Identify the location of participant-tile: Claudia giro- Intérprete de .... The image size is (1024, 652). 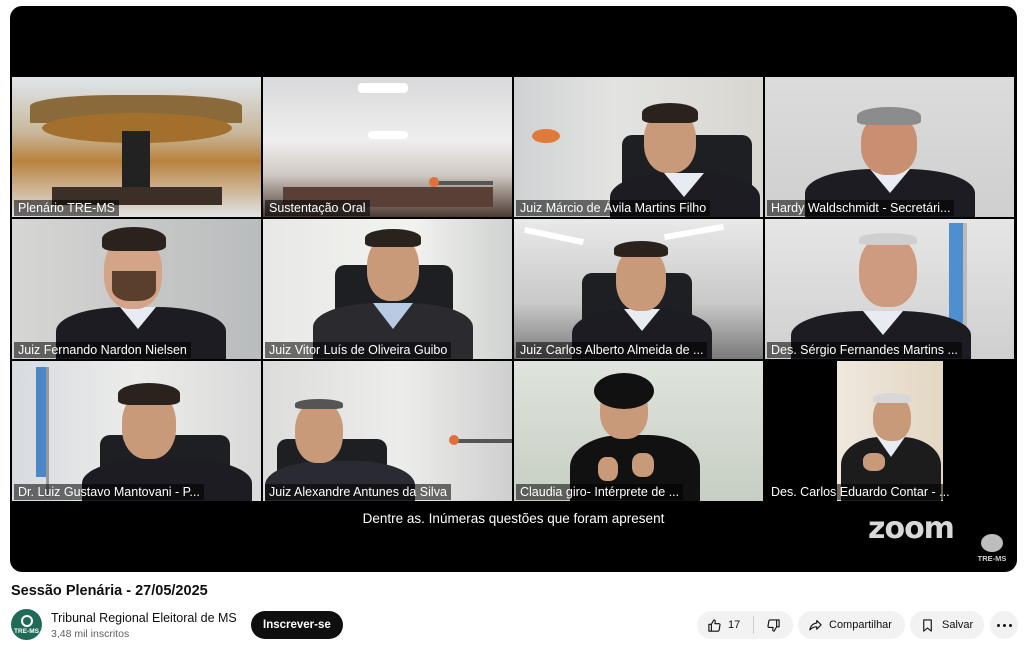
(638, 431).